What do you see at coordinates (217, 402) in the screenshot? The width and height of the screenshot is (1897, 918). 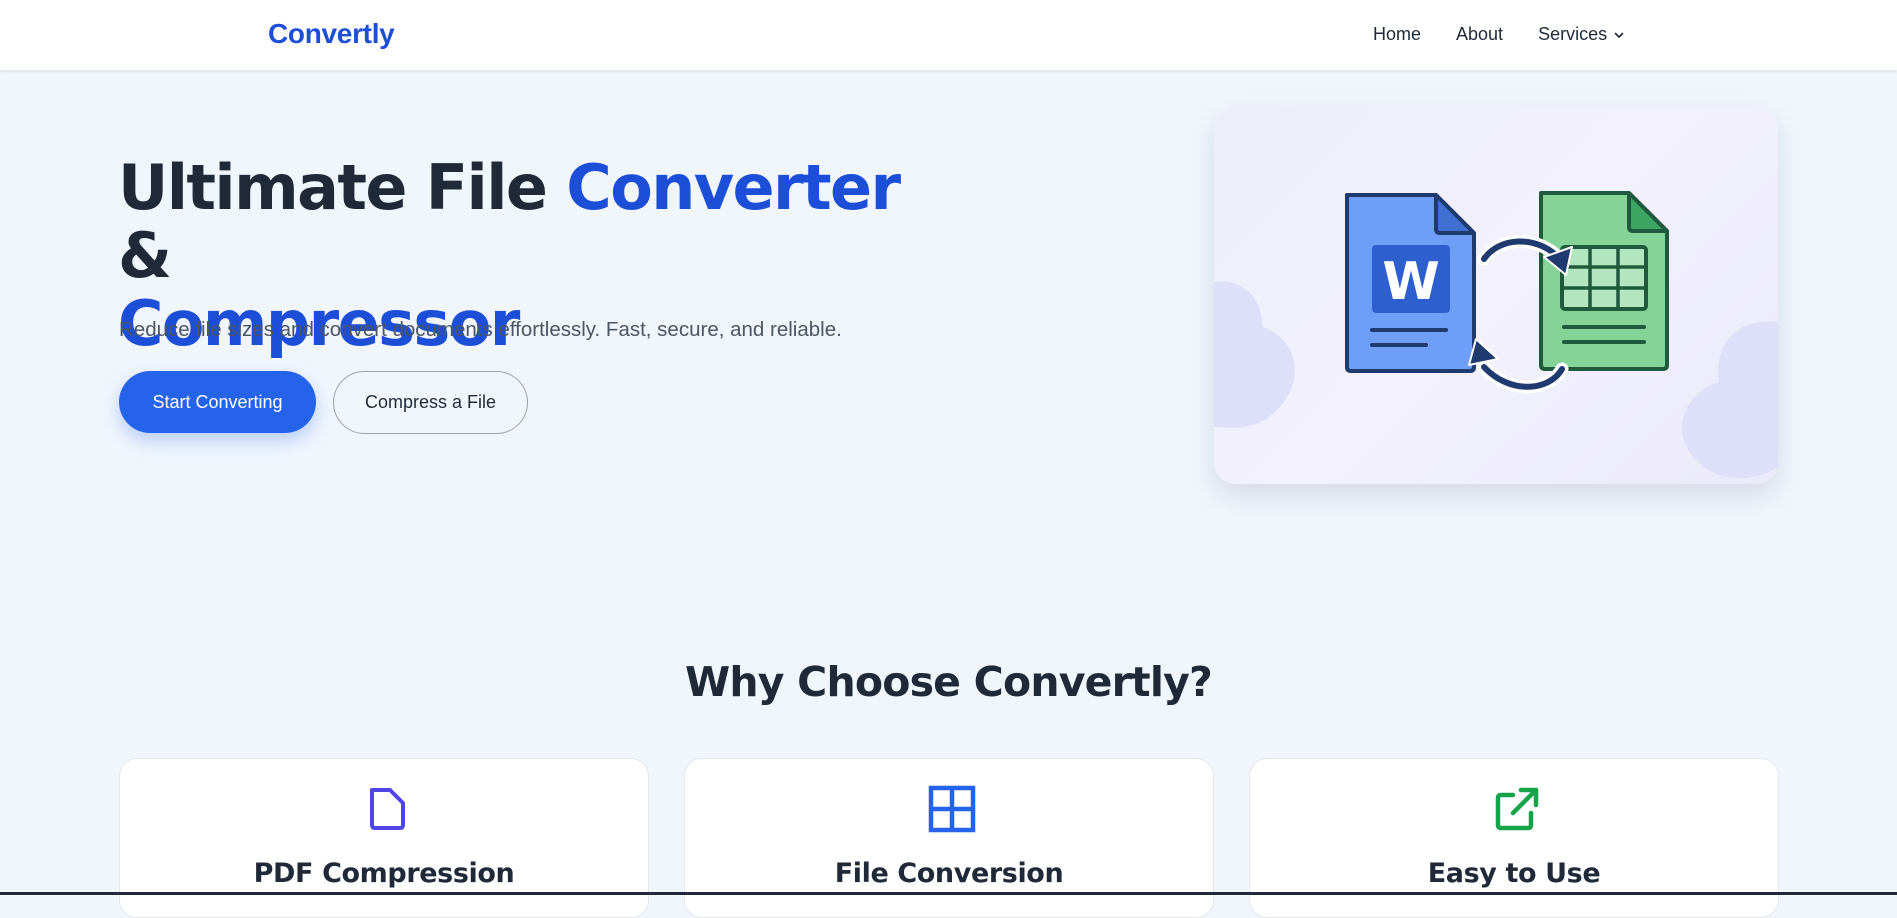 I see `start-converting-button: Start Converting` at bounding box center [217, 402].